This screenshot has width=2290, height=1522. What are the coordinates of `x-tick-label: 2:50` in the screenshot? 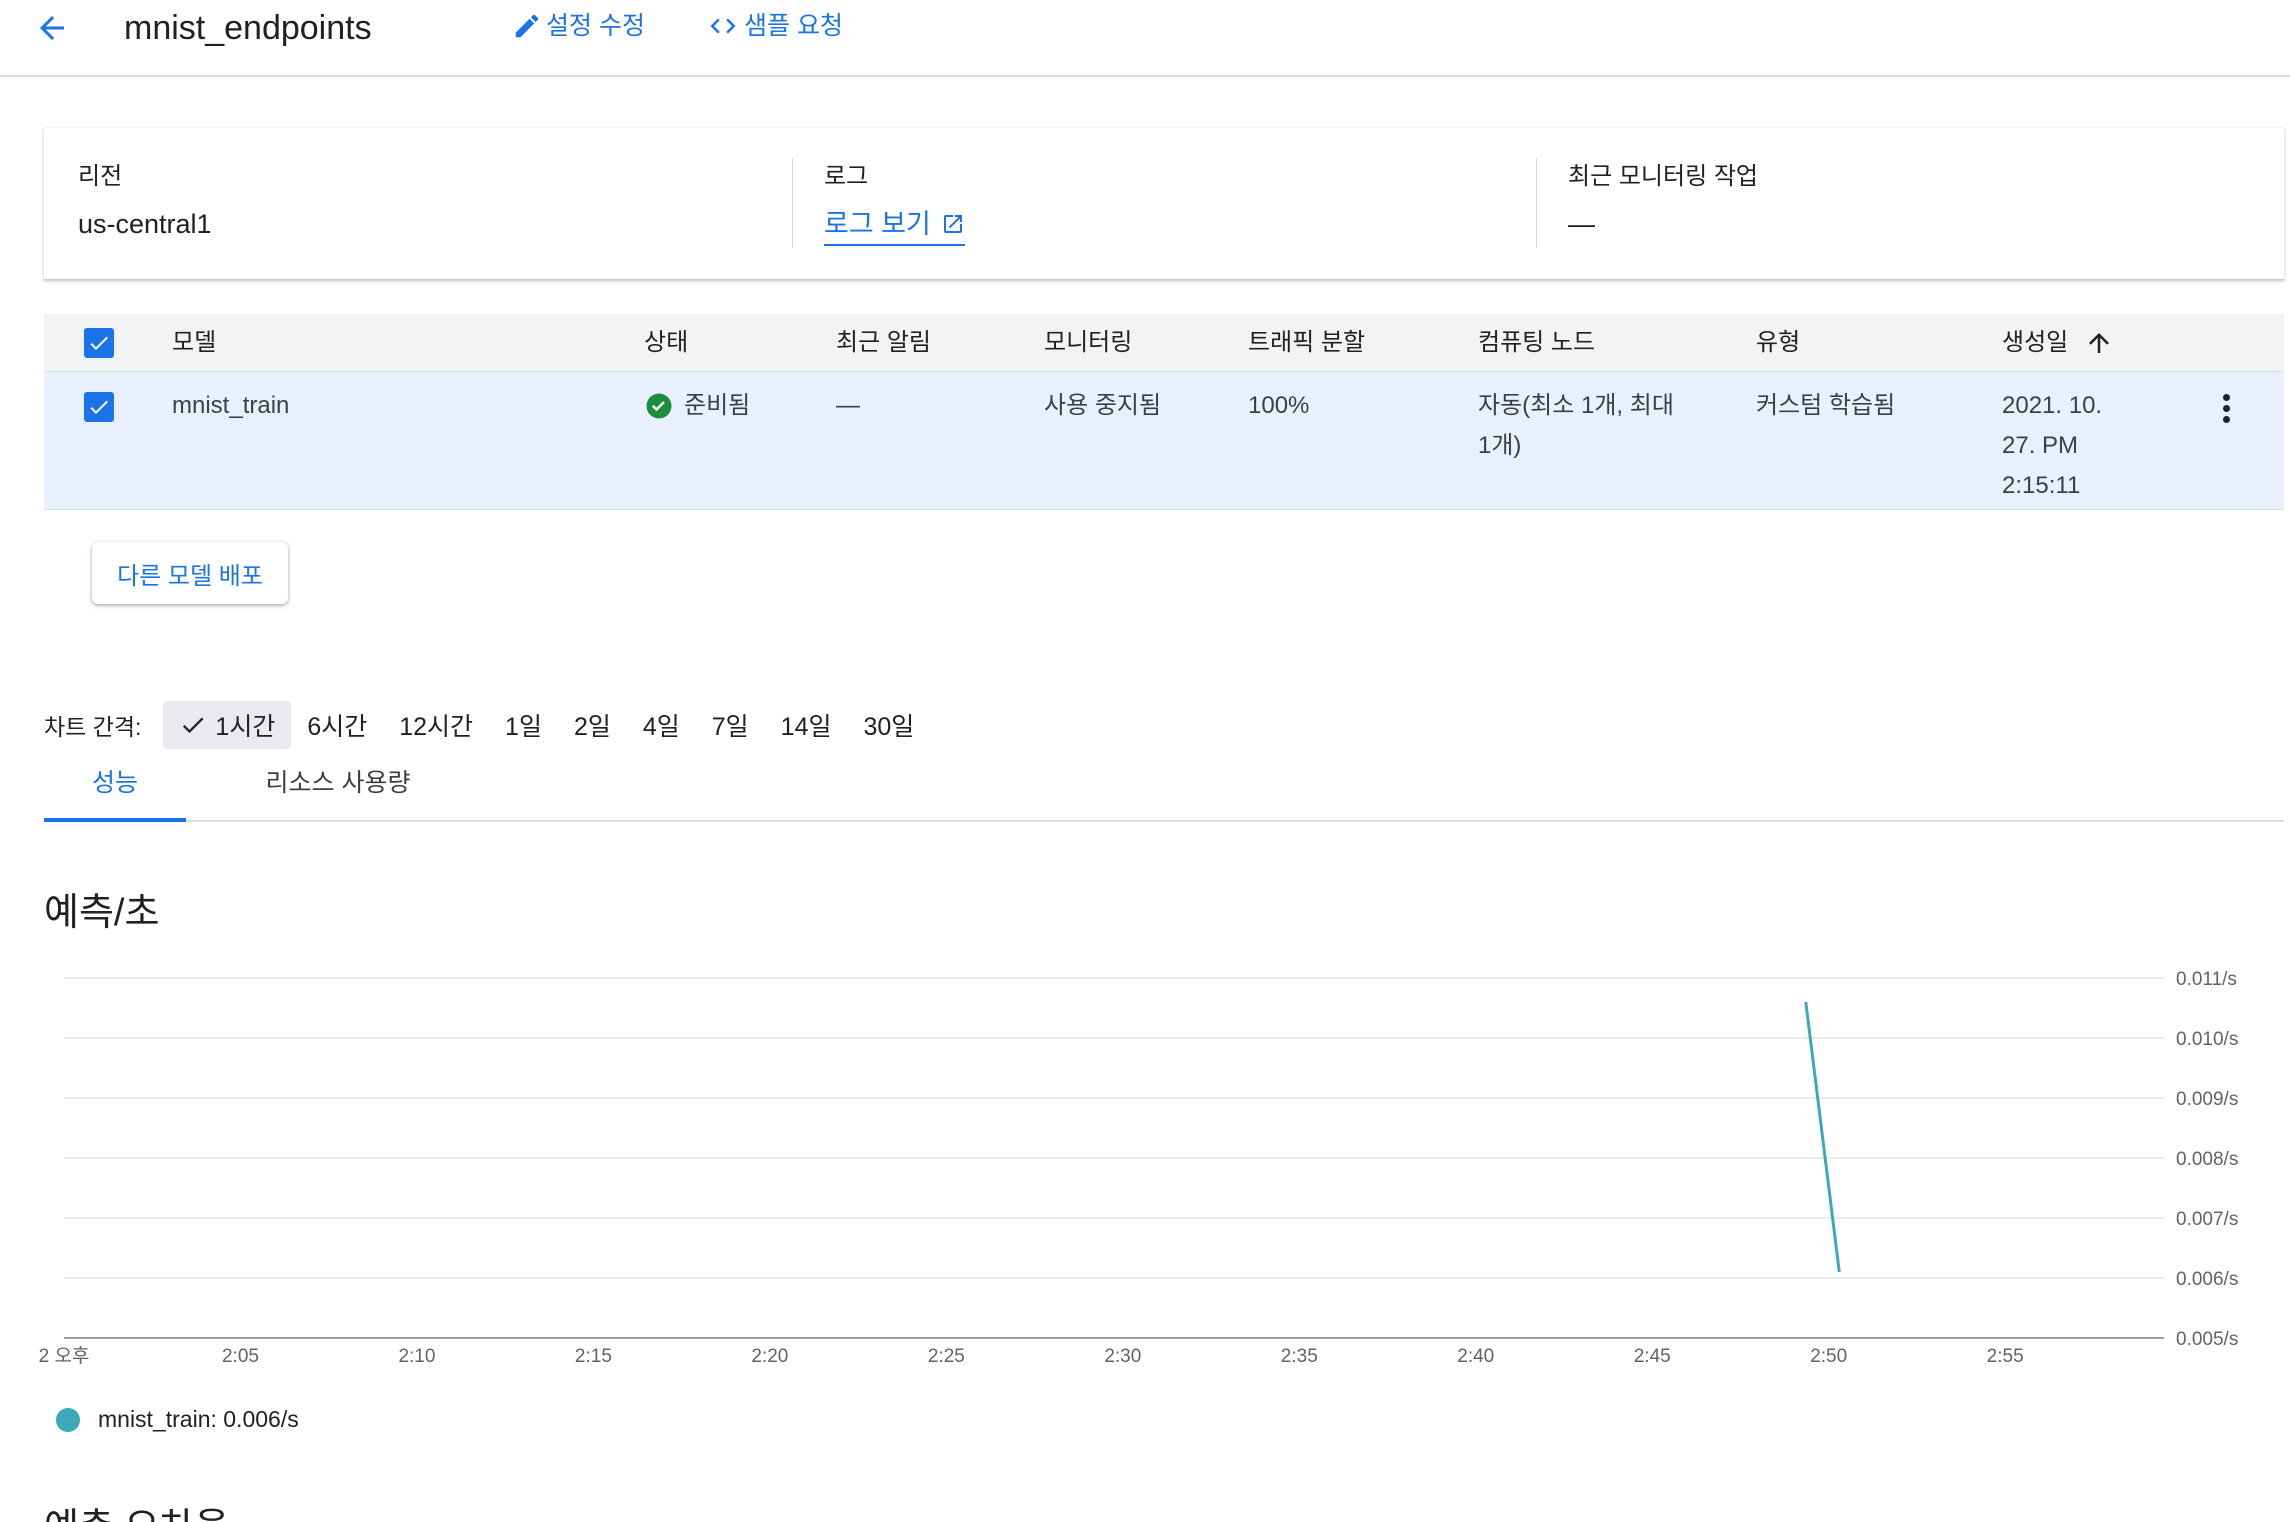 It's located at (1828, 1356).